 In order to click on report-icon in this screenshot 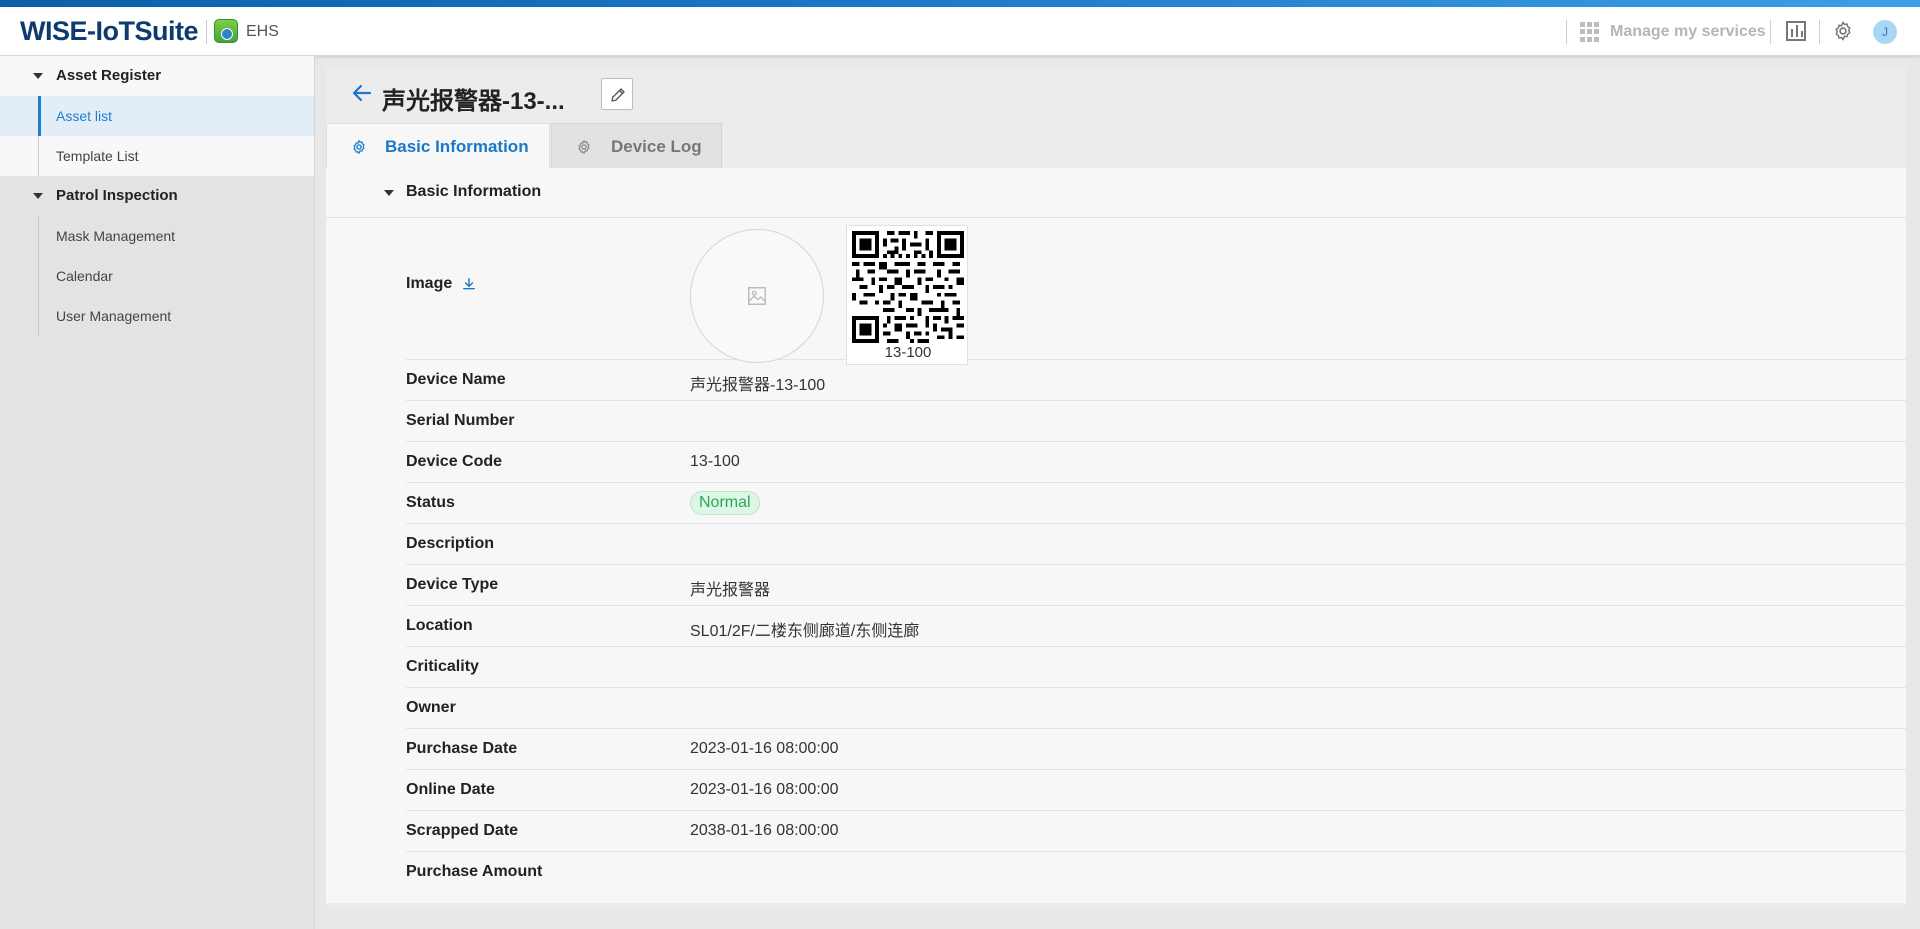, I will do `click(1796, 31)`.